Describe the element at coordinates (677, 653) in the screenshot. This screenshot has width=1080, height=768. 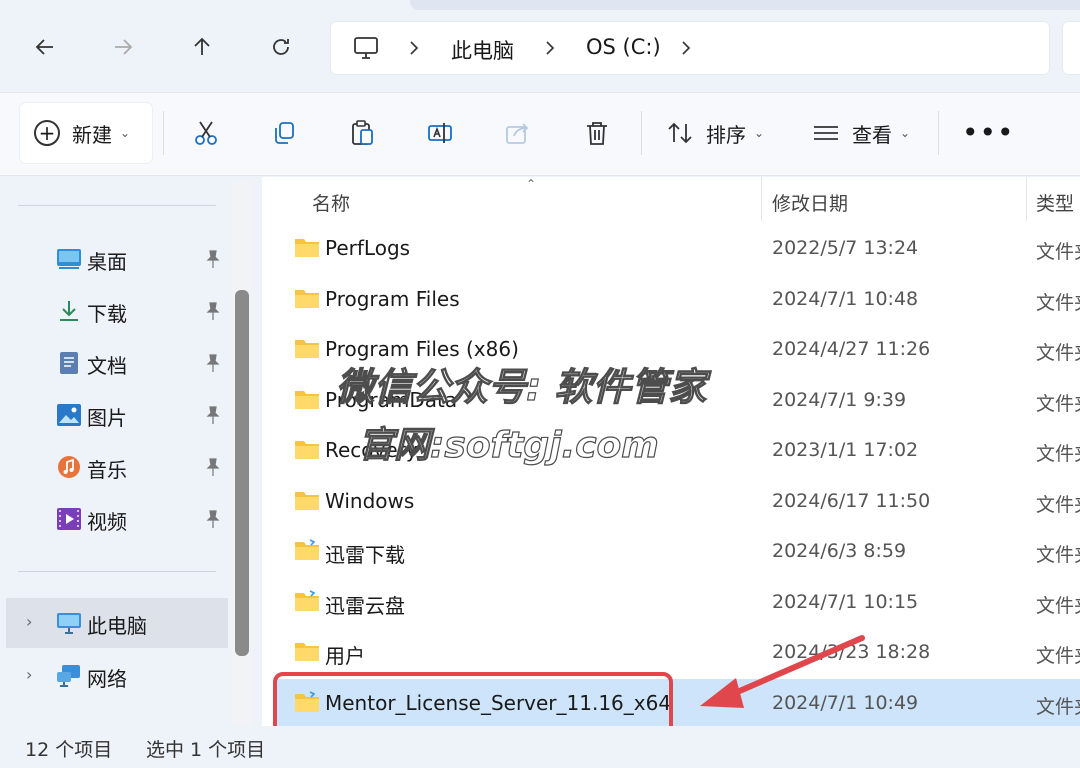
I see `file-row: 用户 2024/3/23 18:28 文件夹` at that location.